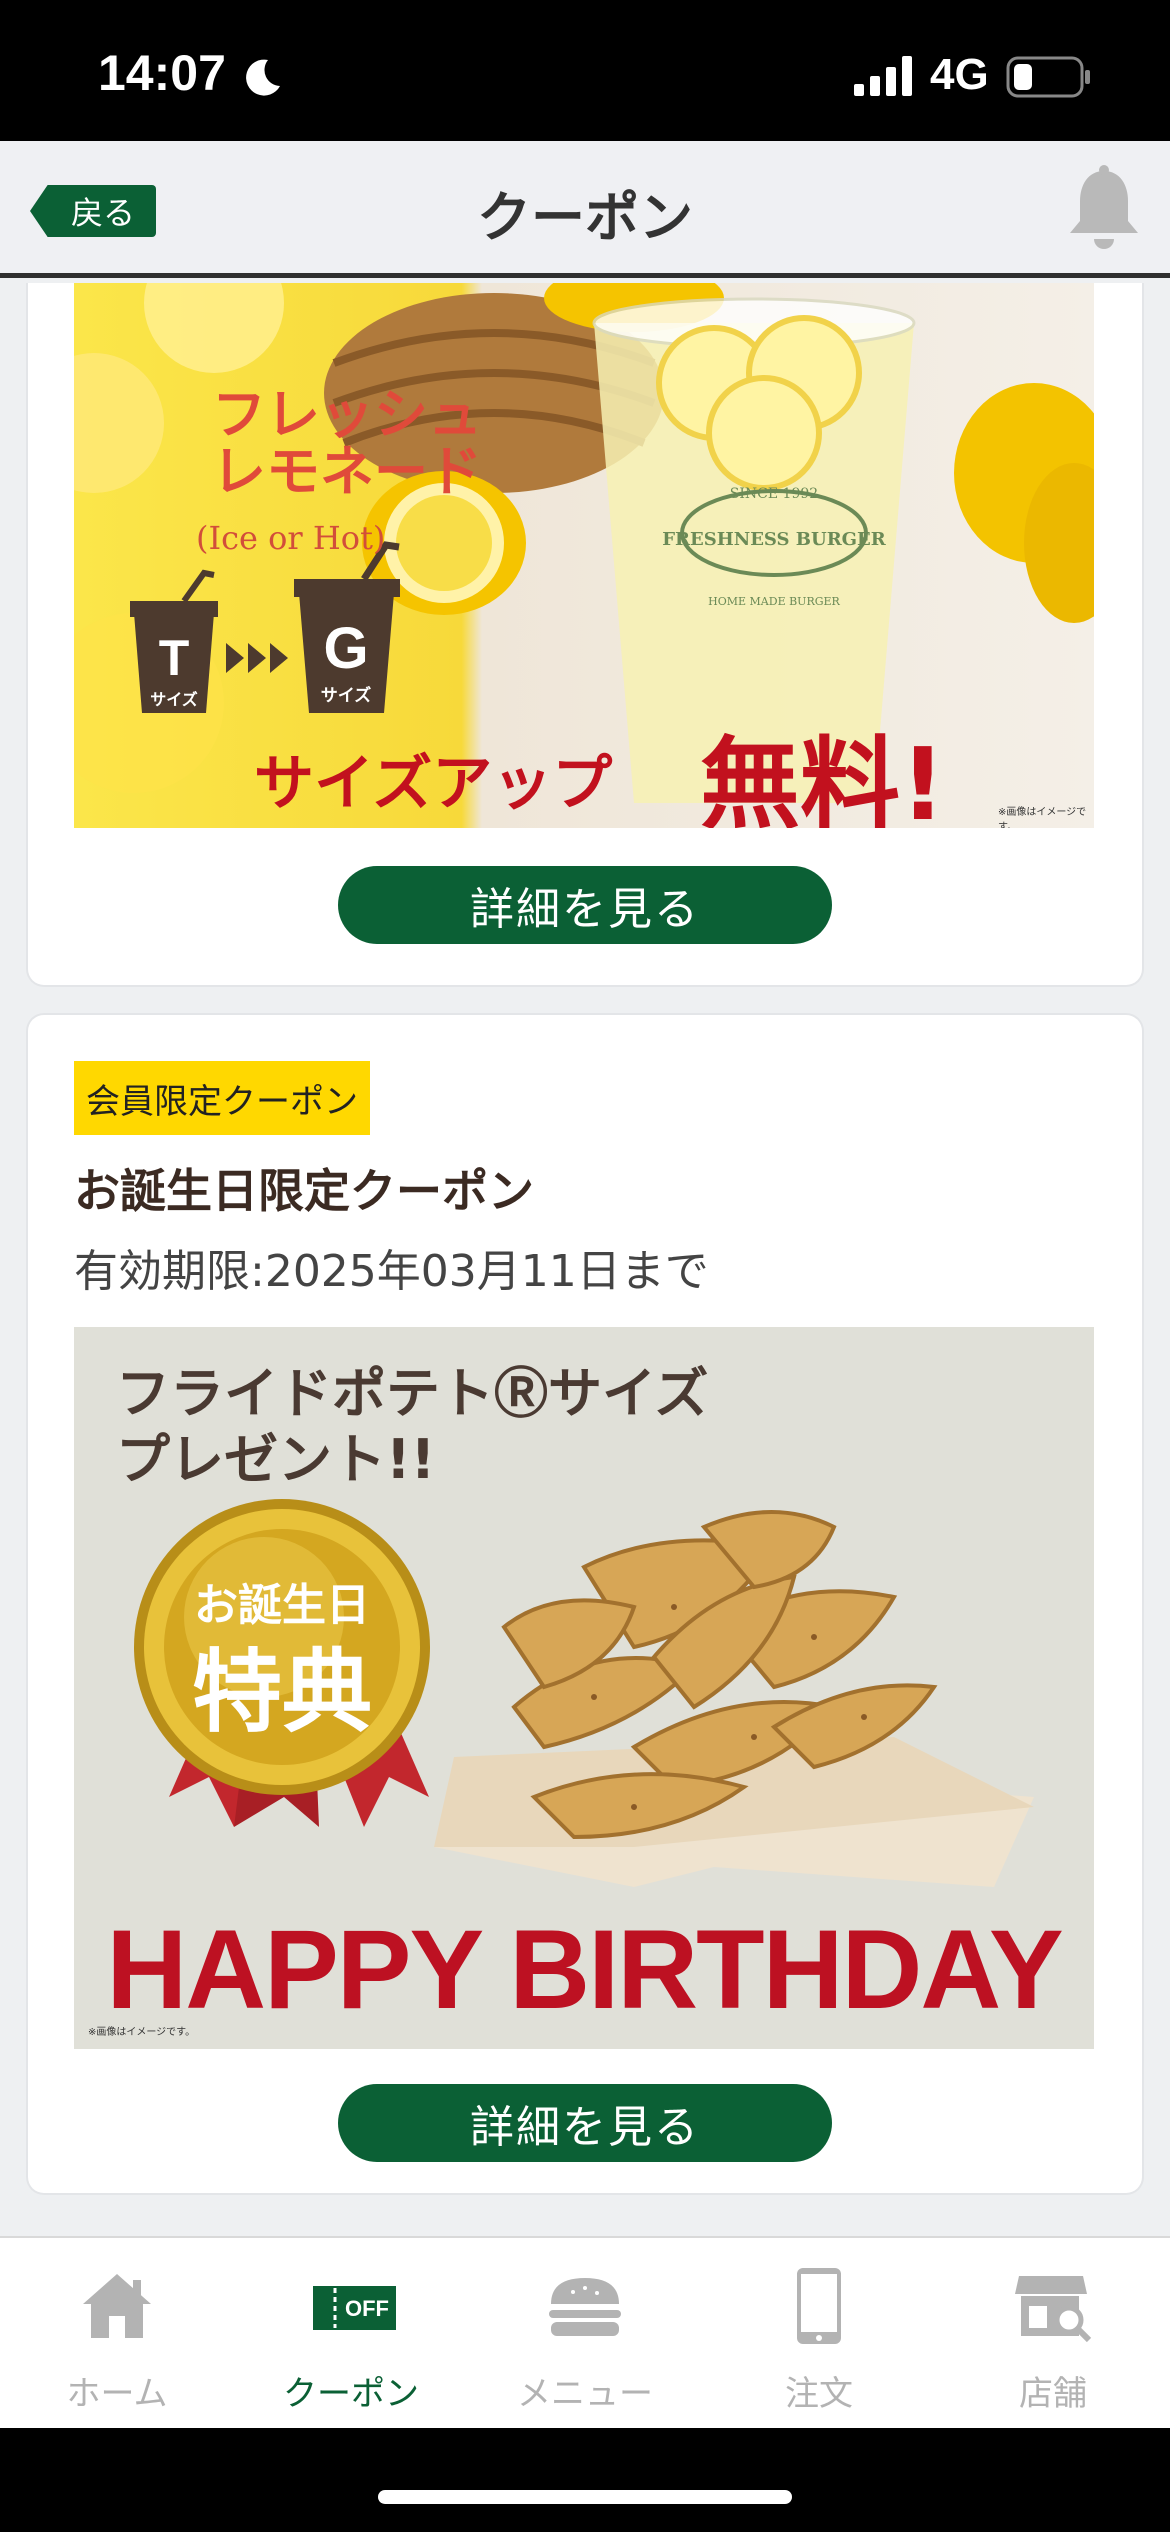 This screenshot has width=1170, height=2532. I want to click on tab-menu: メニュー, so click(585, 2334).